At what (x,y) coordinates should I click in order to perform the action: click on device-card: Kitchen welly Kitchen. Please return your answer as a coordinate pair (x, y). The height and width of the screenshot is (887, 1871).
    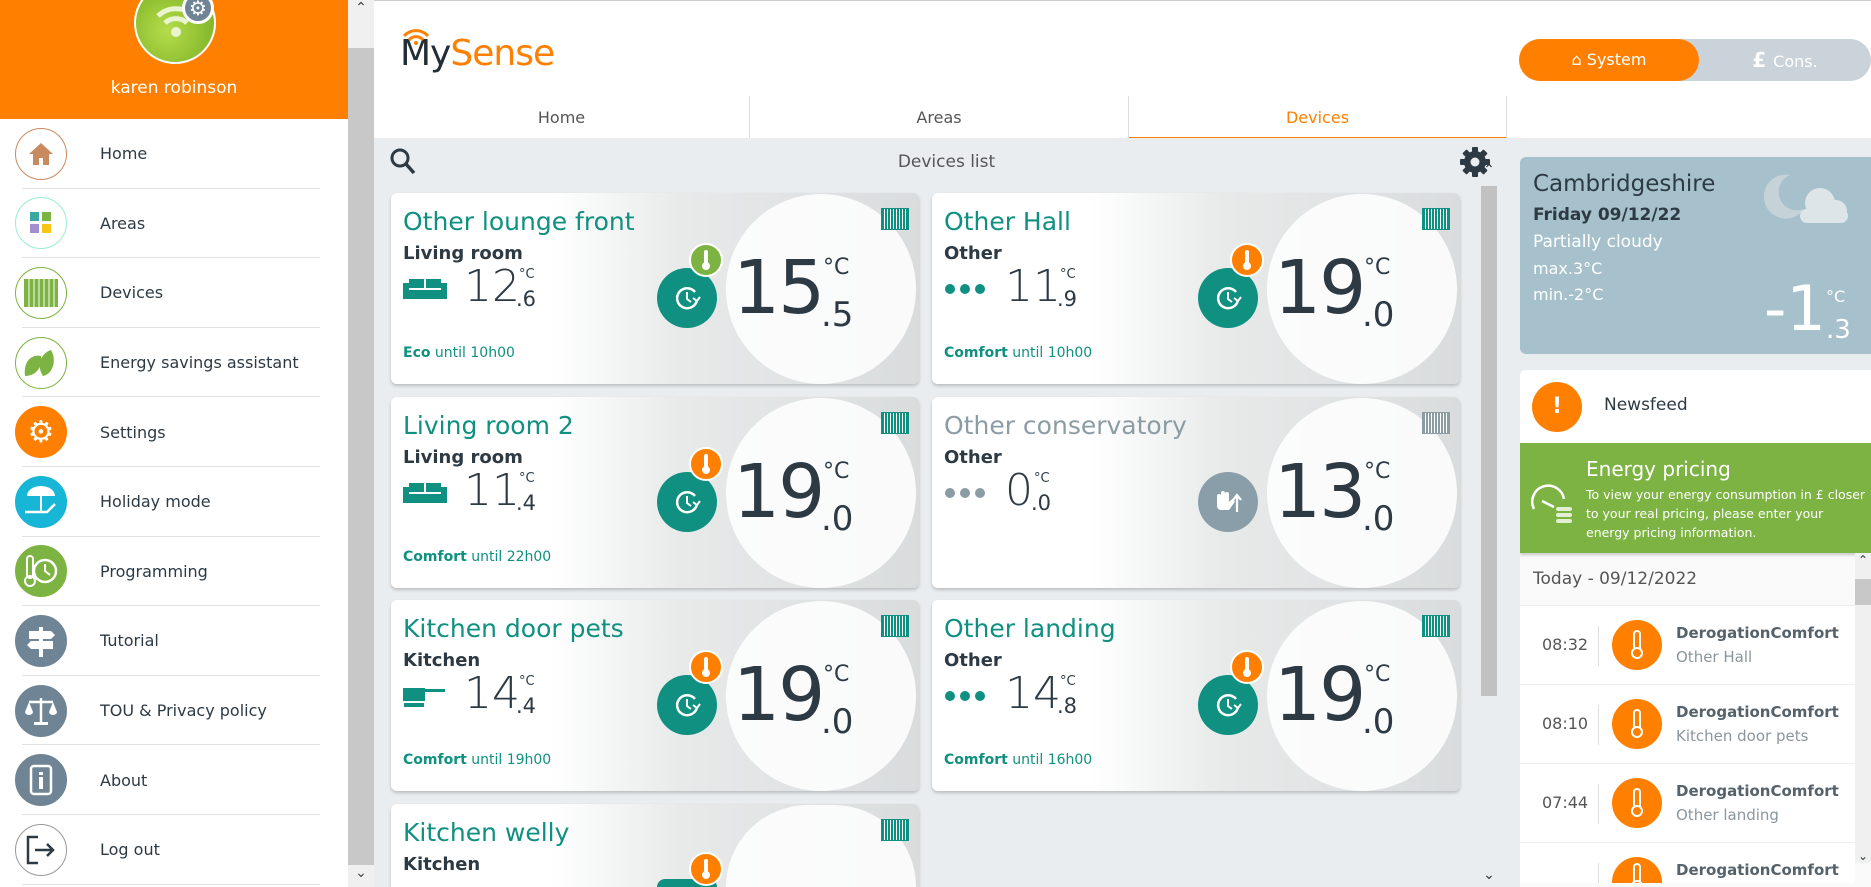
    Looking at the image, I should click on (655, 845).